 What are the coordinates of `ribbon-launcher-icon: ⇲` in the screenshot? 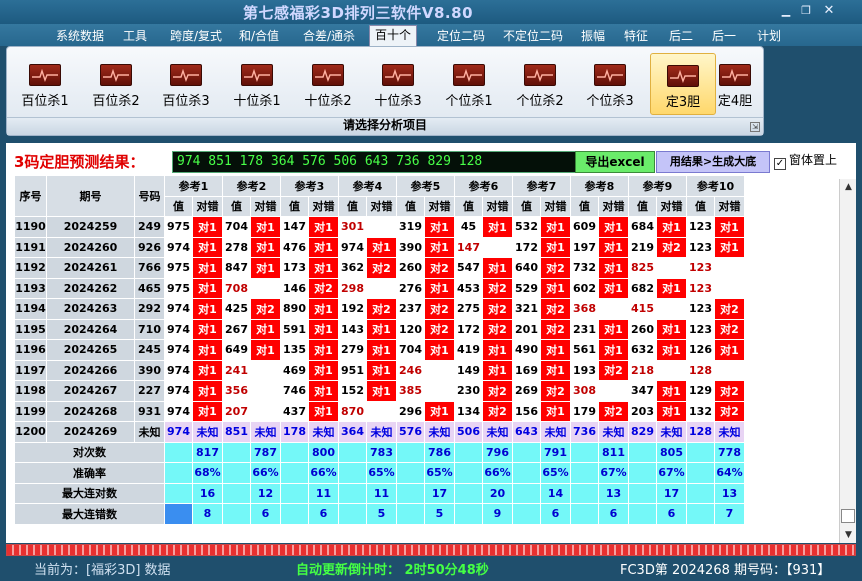 It's located at (755, 127).